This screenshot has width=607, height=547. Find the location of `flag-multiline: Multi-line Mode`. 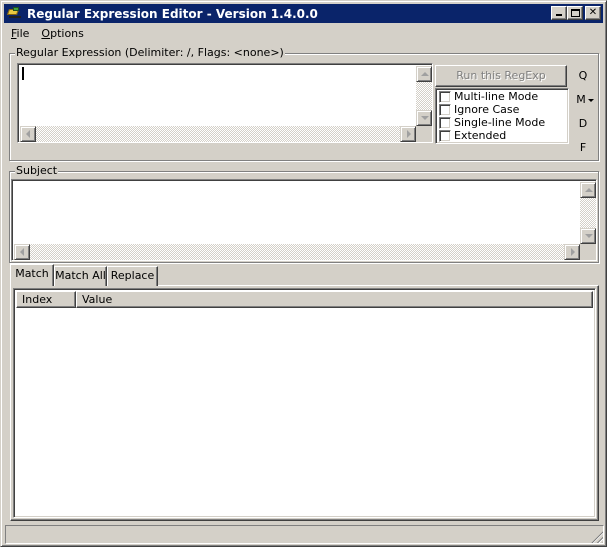

flag-multiline: Multi-line Mode is located at coordinates (488, 96).